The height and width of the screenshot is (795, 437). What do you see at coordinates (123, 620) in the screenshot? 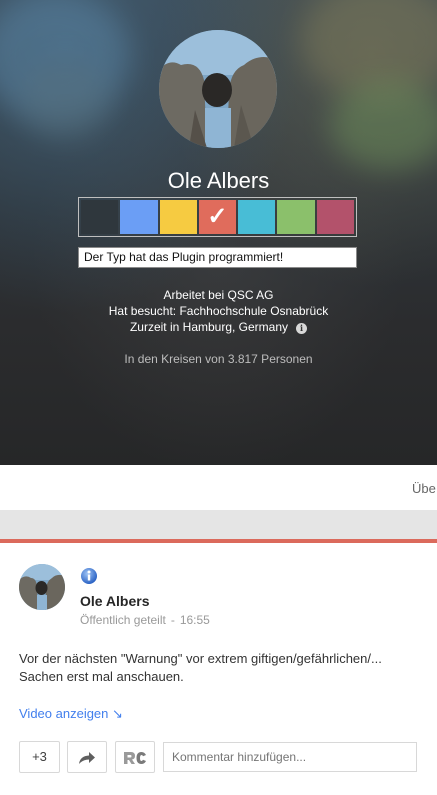
I see `post-visibility: Öffentlich geteilt` at bounding box center [123, 620].